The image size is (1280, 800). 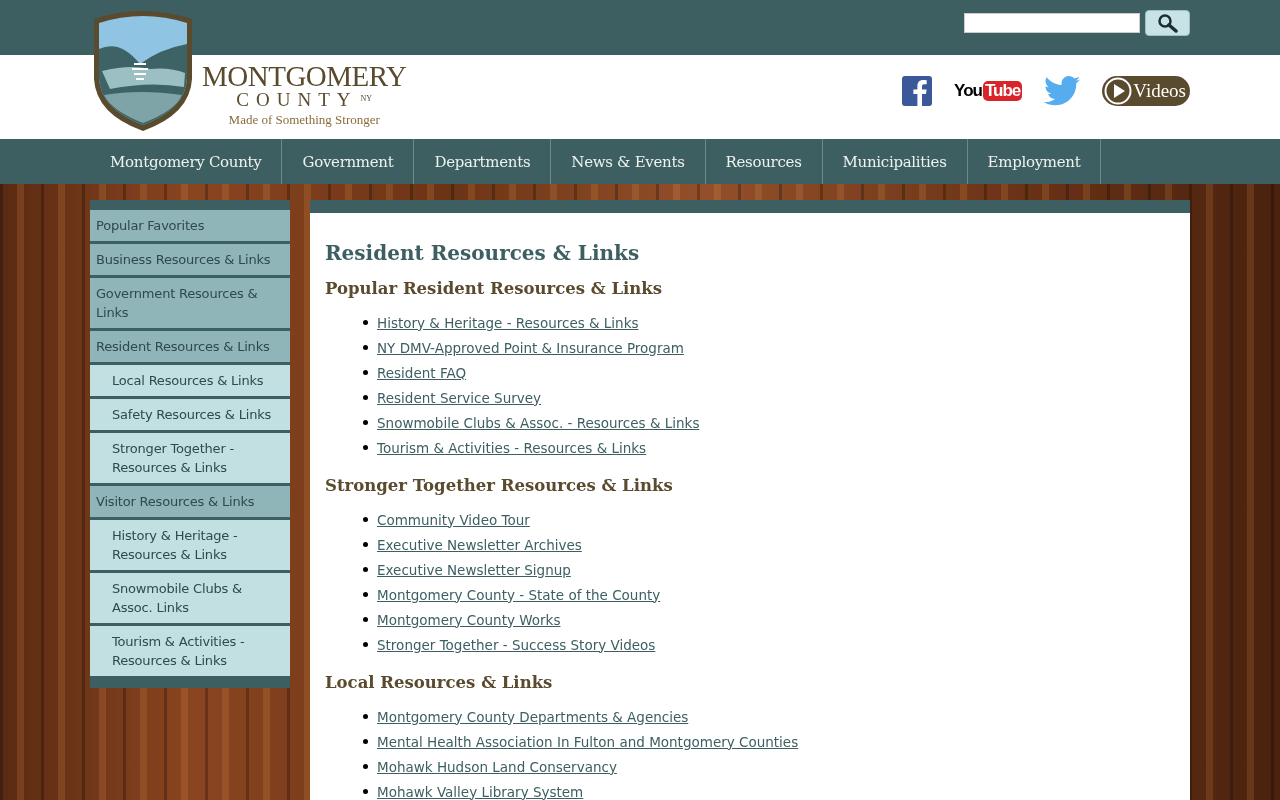 What do you see at coordinates (453, 519) in the screenshot?
I see `resource-link: Community Video Tour` at bounding box center [453, 519].